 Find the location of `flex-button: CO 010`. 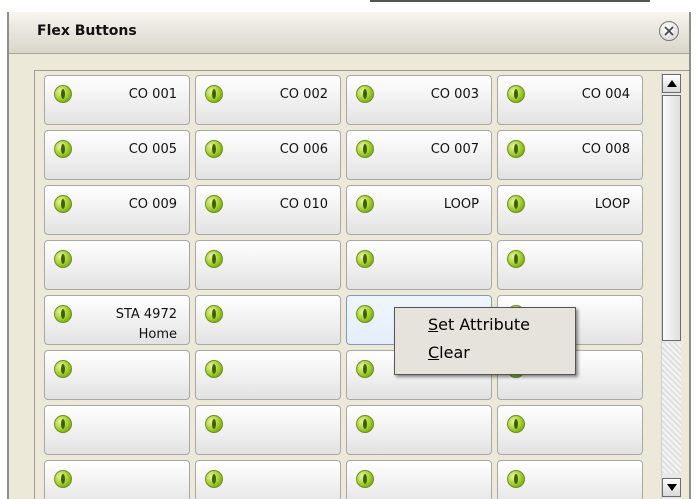

flex-button: CO 010 is located at coordinates (268, 210).